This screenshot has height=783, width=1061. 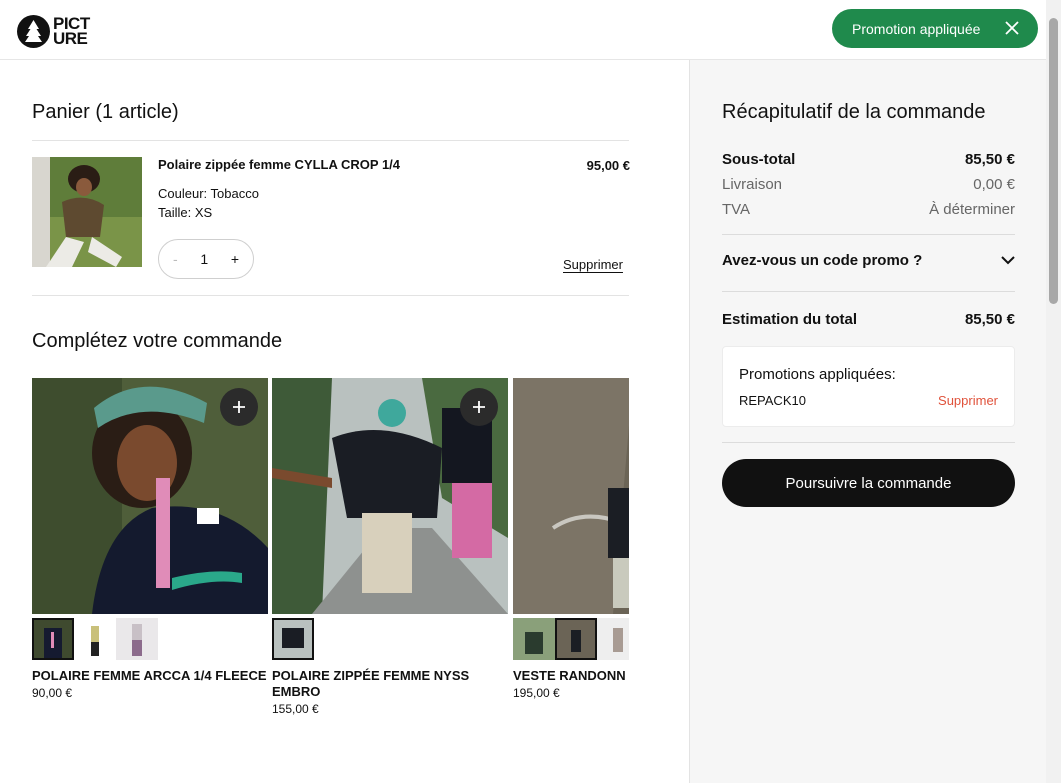 What do you see at coordinates (235, 259) in the screenshot?
I see `increase-quantity-button: +` at bounding box center [235, 259].